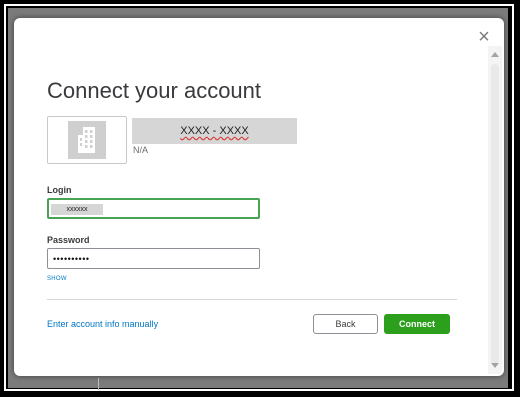 The height and width of the screenshot is (397, 520). I want to click on scroll-up-icon, so click(495, 54).